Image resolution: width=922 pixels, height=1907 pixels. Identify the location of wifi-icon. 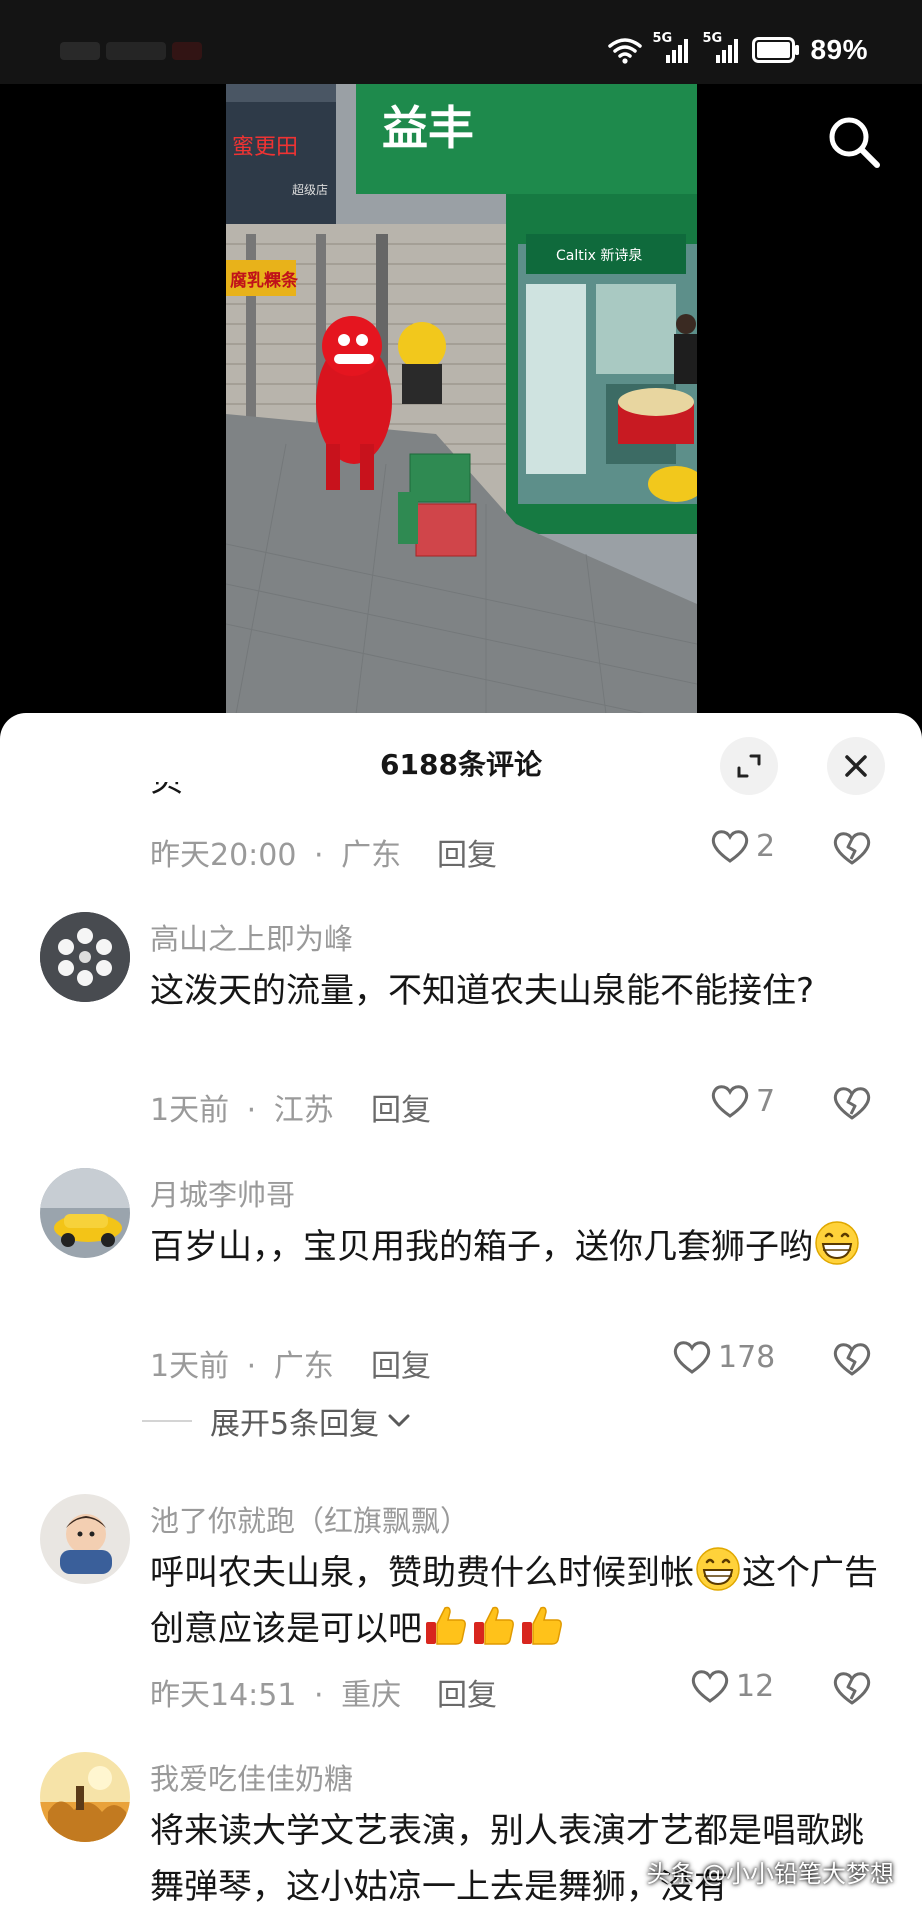
(625, 51).